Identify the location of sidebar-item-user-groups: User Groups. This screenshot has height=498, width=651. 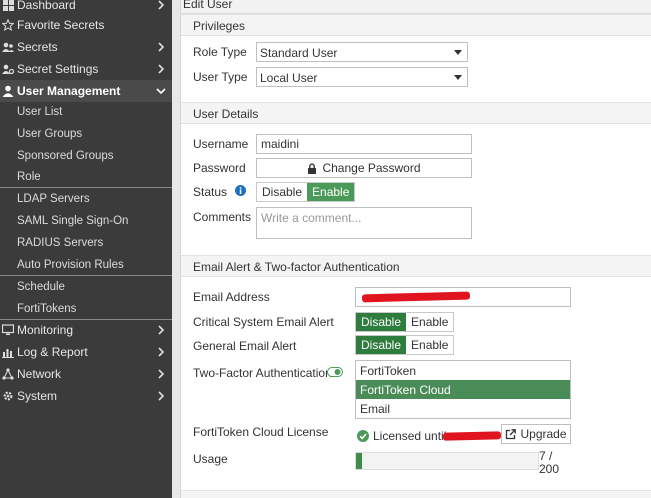
(86, 134).